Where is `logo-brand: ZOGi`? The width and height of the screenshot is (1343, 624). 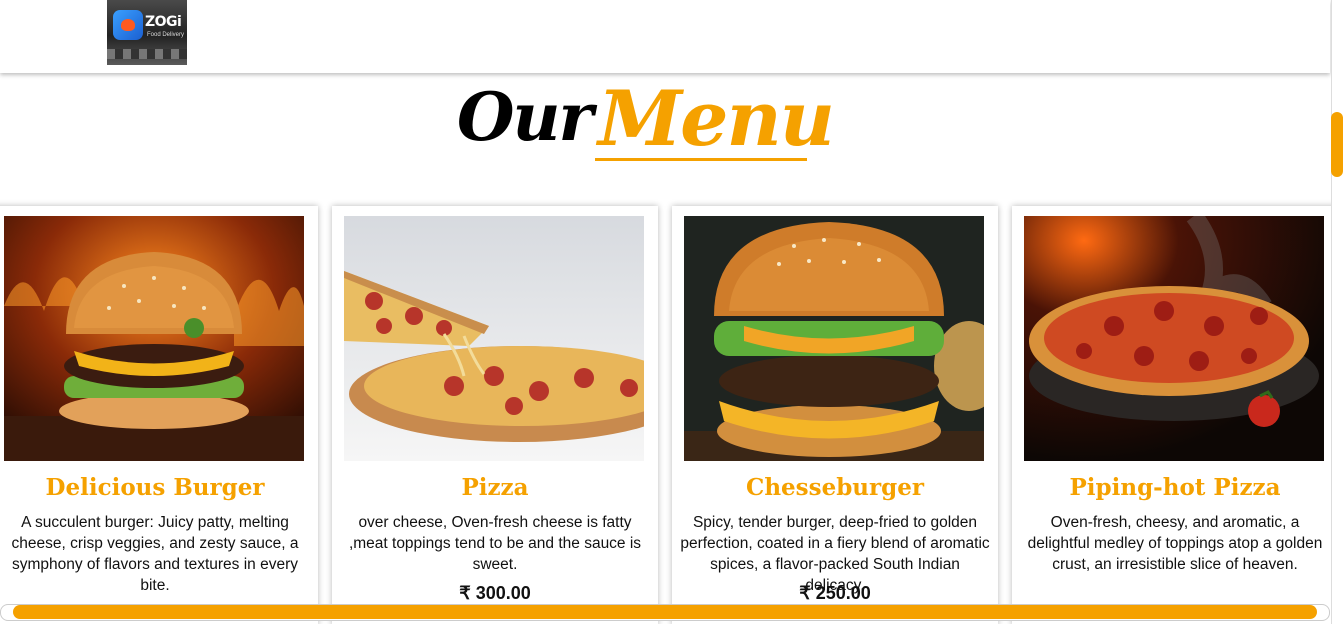 logo-brand: ZOGi is located at coordinates (163, 22).